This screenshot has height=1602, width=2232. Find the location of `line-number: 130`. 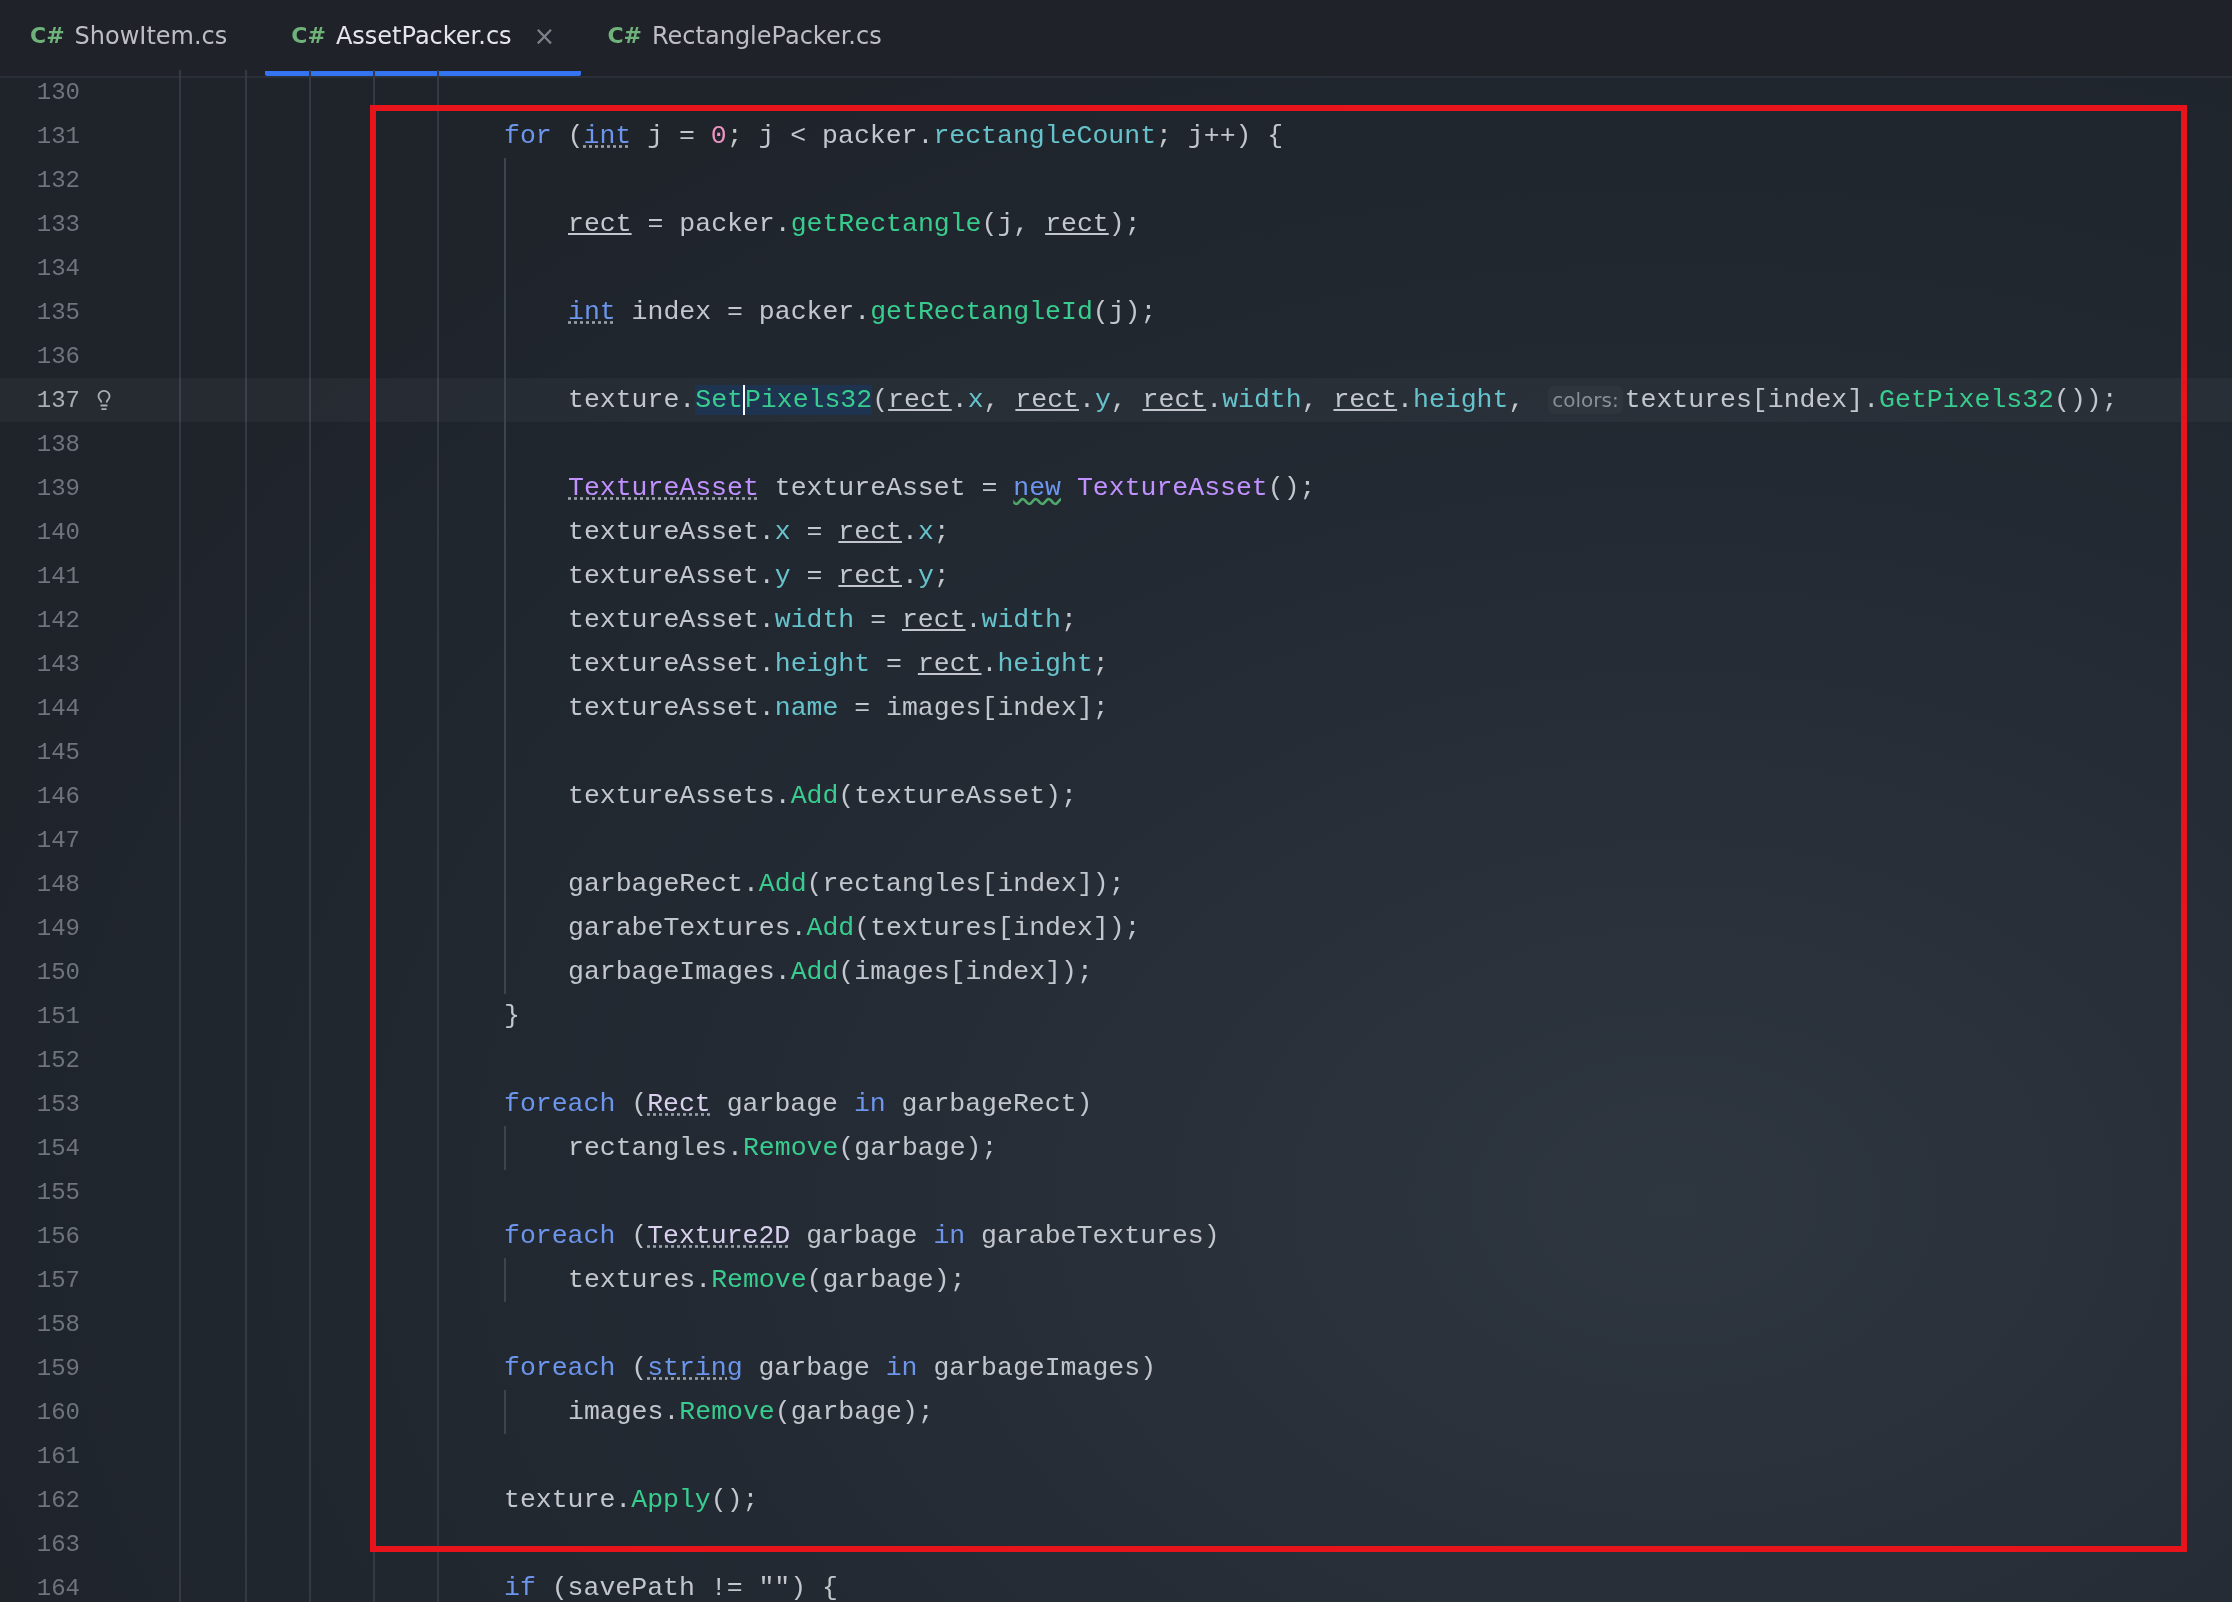

line-number: 130 is located at coordinates (57, 92).